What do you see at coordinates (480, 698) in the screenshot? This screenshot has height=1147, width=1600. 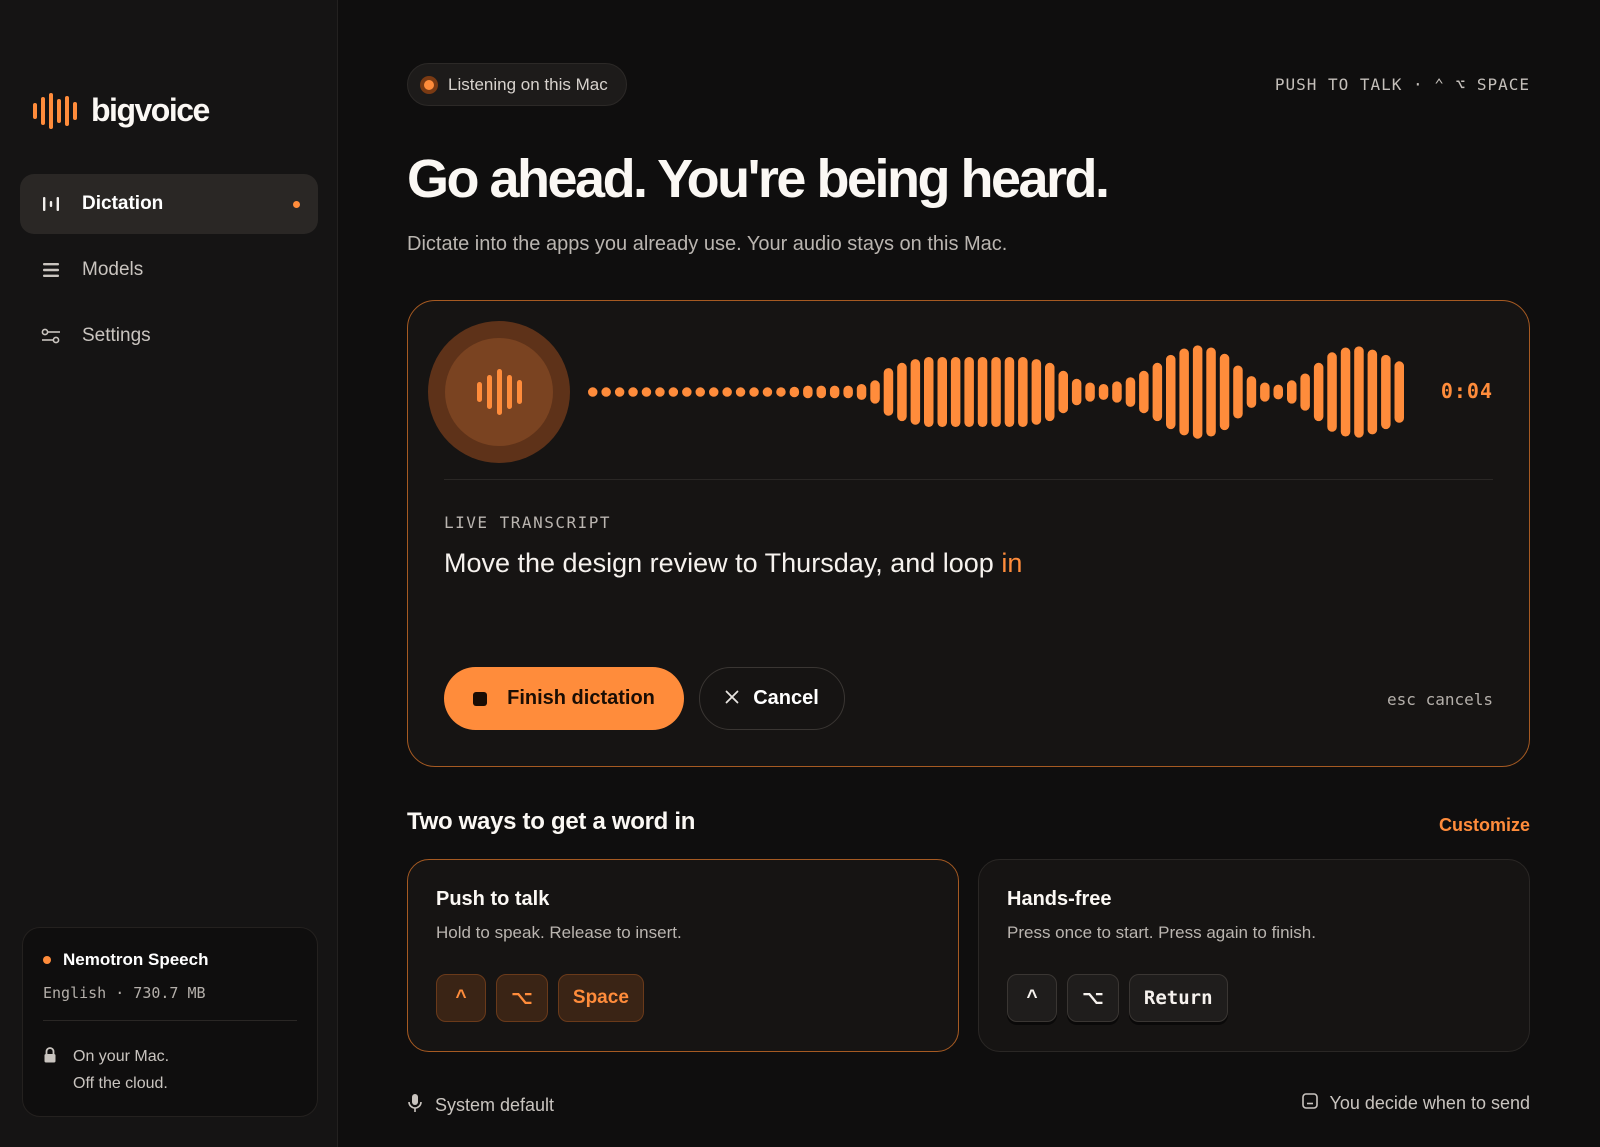 I see `stop-icon` at bounding box center [480, 698].